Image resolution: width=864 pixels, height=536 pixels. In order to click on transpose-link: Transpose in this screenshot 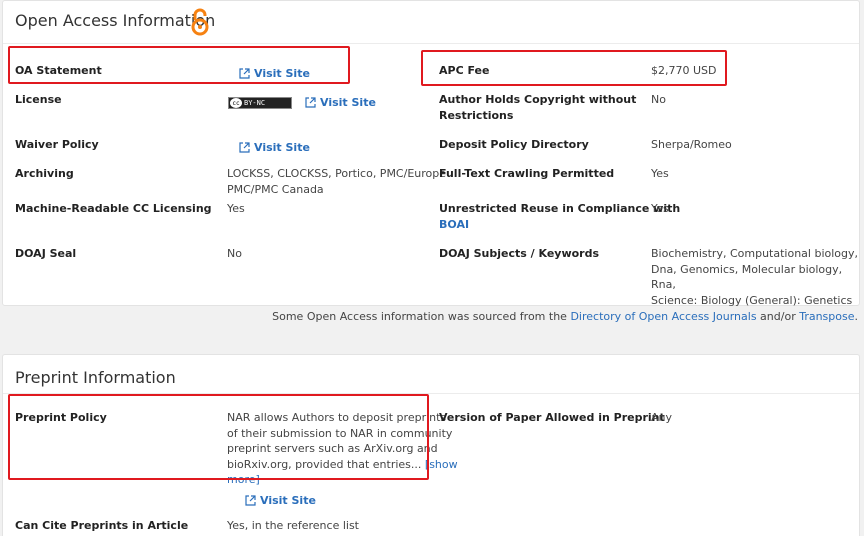, I will do `click(826, 316)`.